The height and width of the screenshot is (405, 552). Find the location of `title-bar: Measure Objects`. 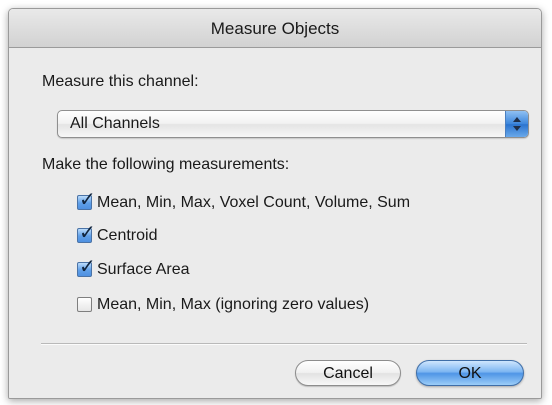

title-bar: Measure Objects is located at coordinates (275, 28).